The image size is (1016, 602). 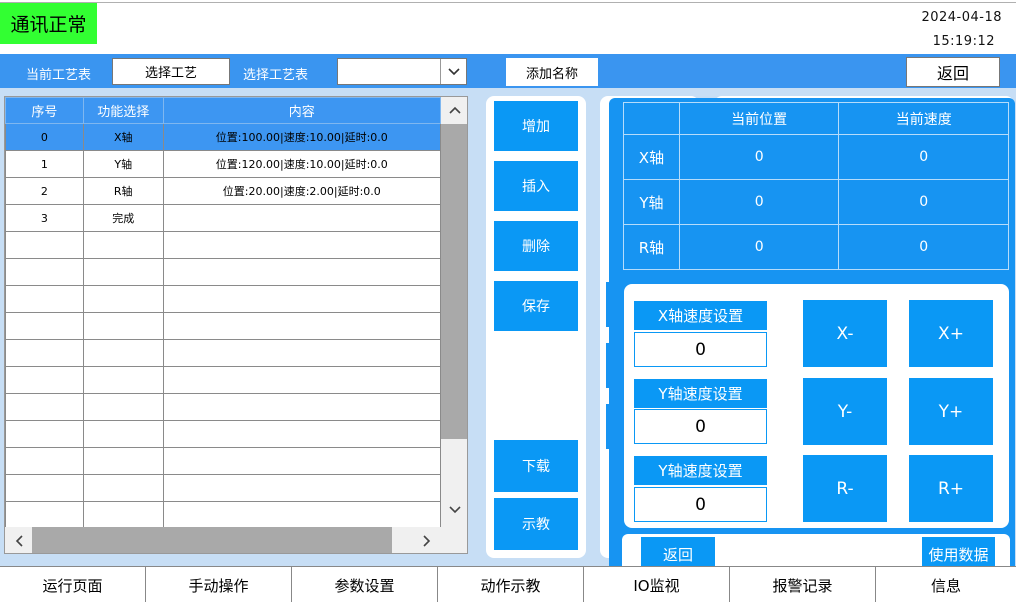 What do you see at coordinates (951, 488) in the screenshot?
I see `r-plus-button: R+` at bounding box center [951, 488].